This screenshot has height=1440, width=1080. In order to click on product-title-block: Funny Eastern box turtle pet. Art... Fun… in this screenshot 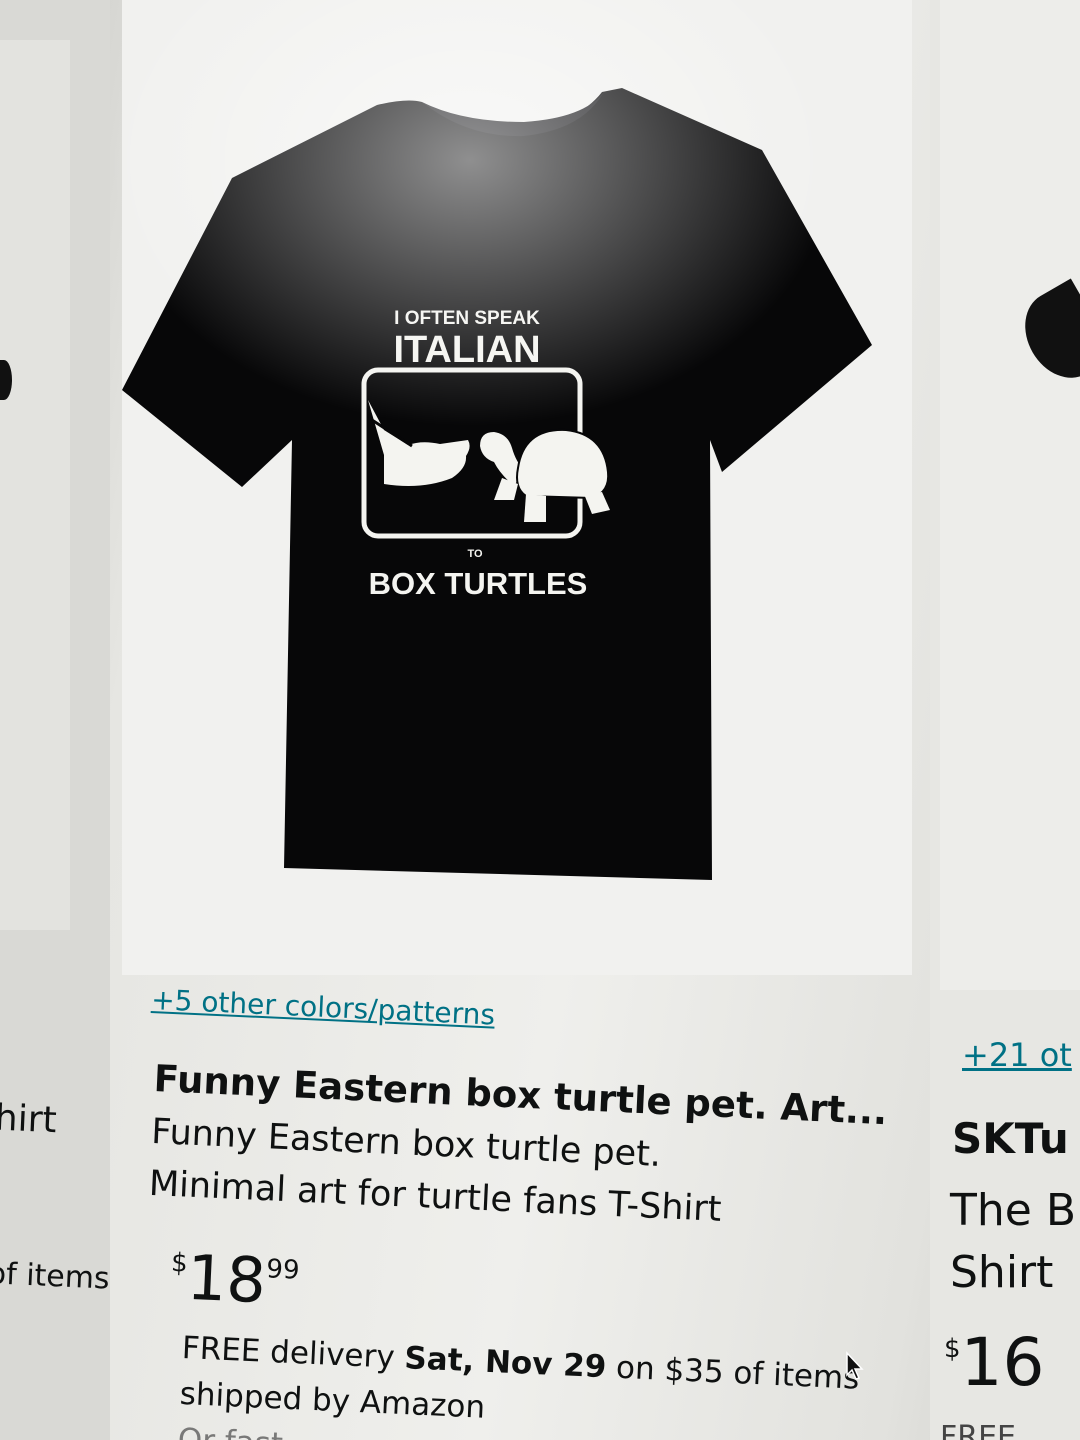, I will do `click(521, 1147)`.